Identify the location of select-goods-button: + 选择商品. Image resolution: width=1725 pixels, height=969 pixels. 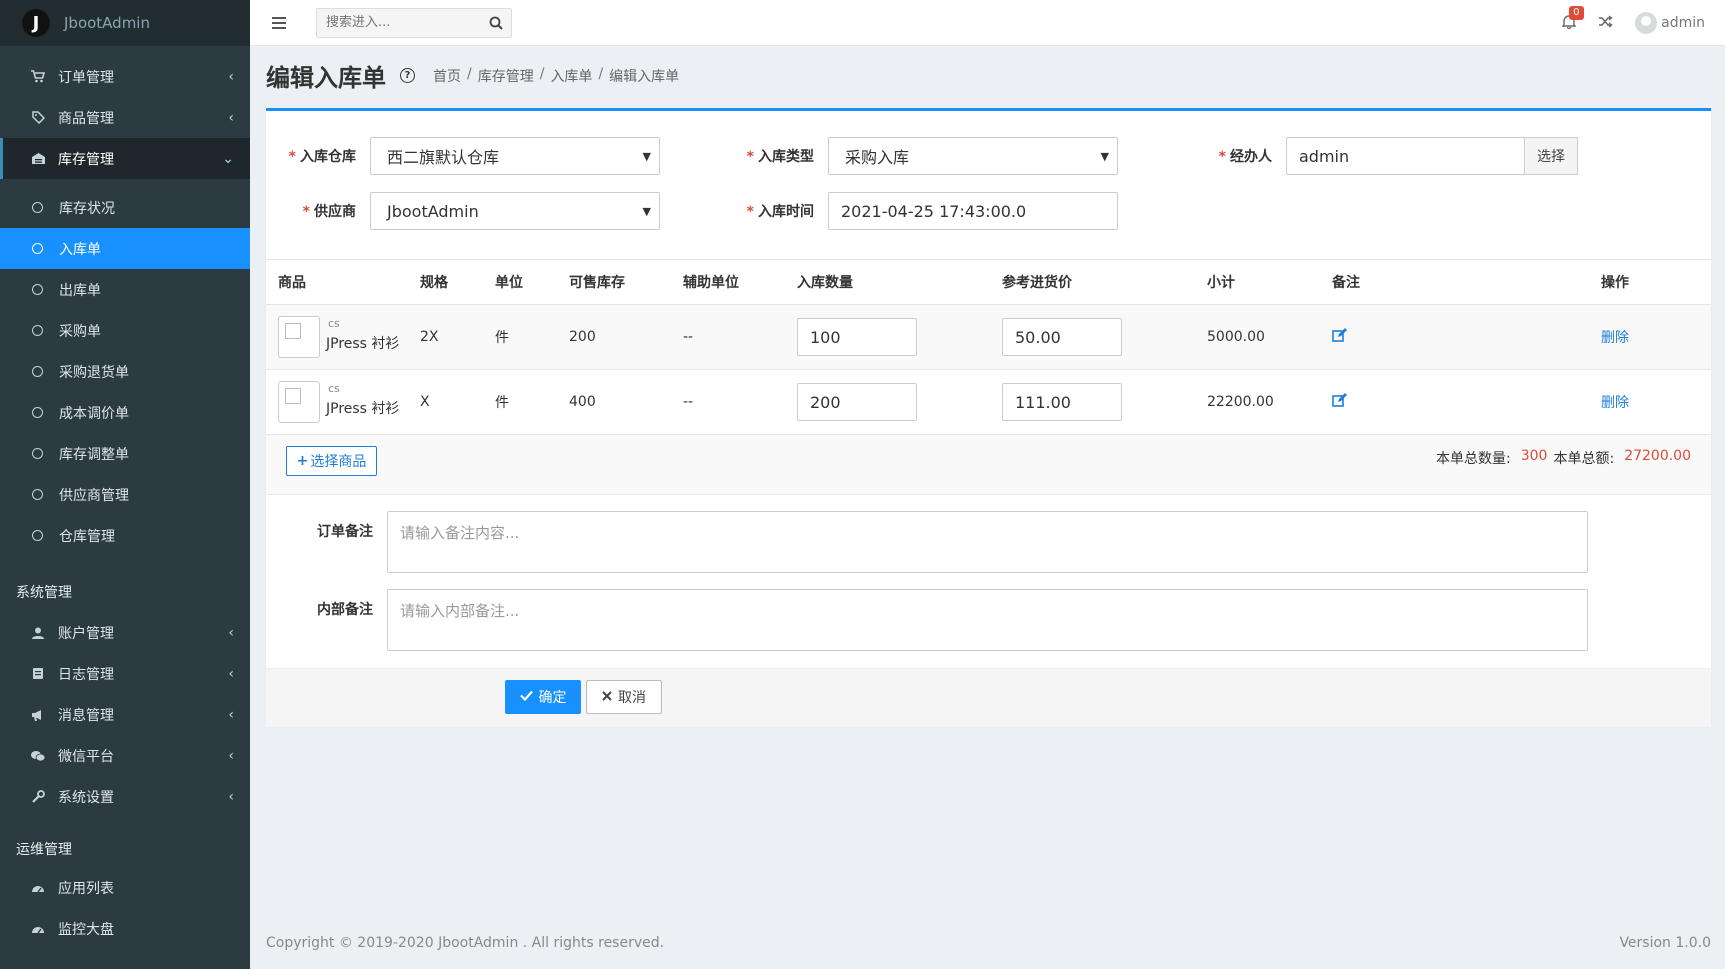
(331, 461).